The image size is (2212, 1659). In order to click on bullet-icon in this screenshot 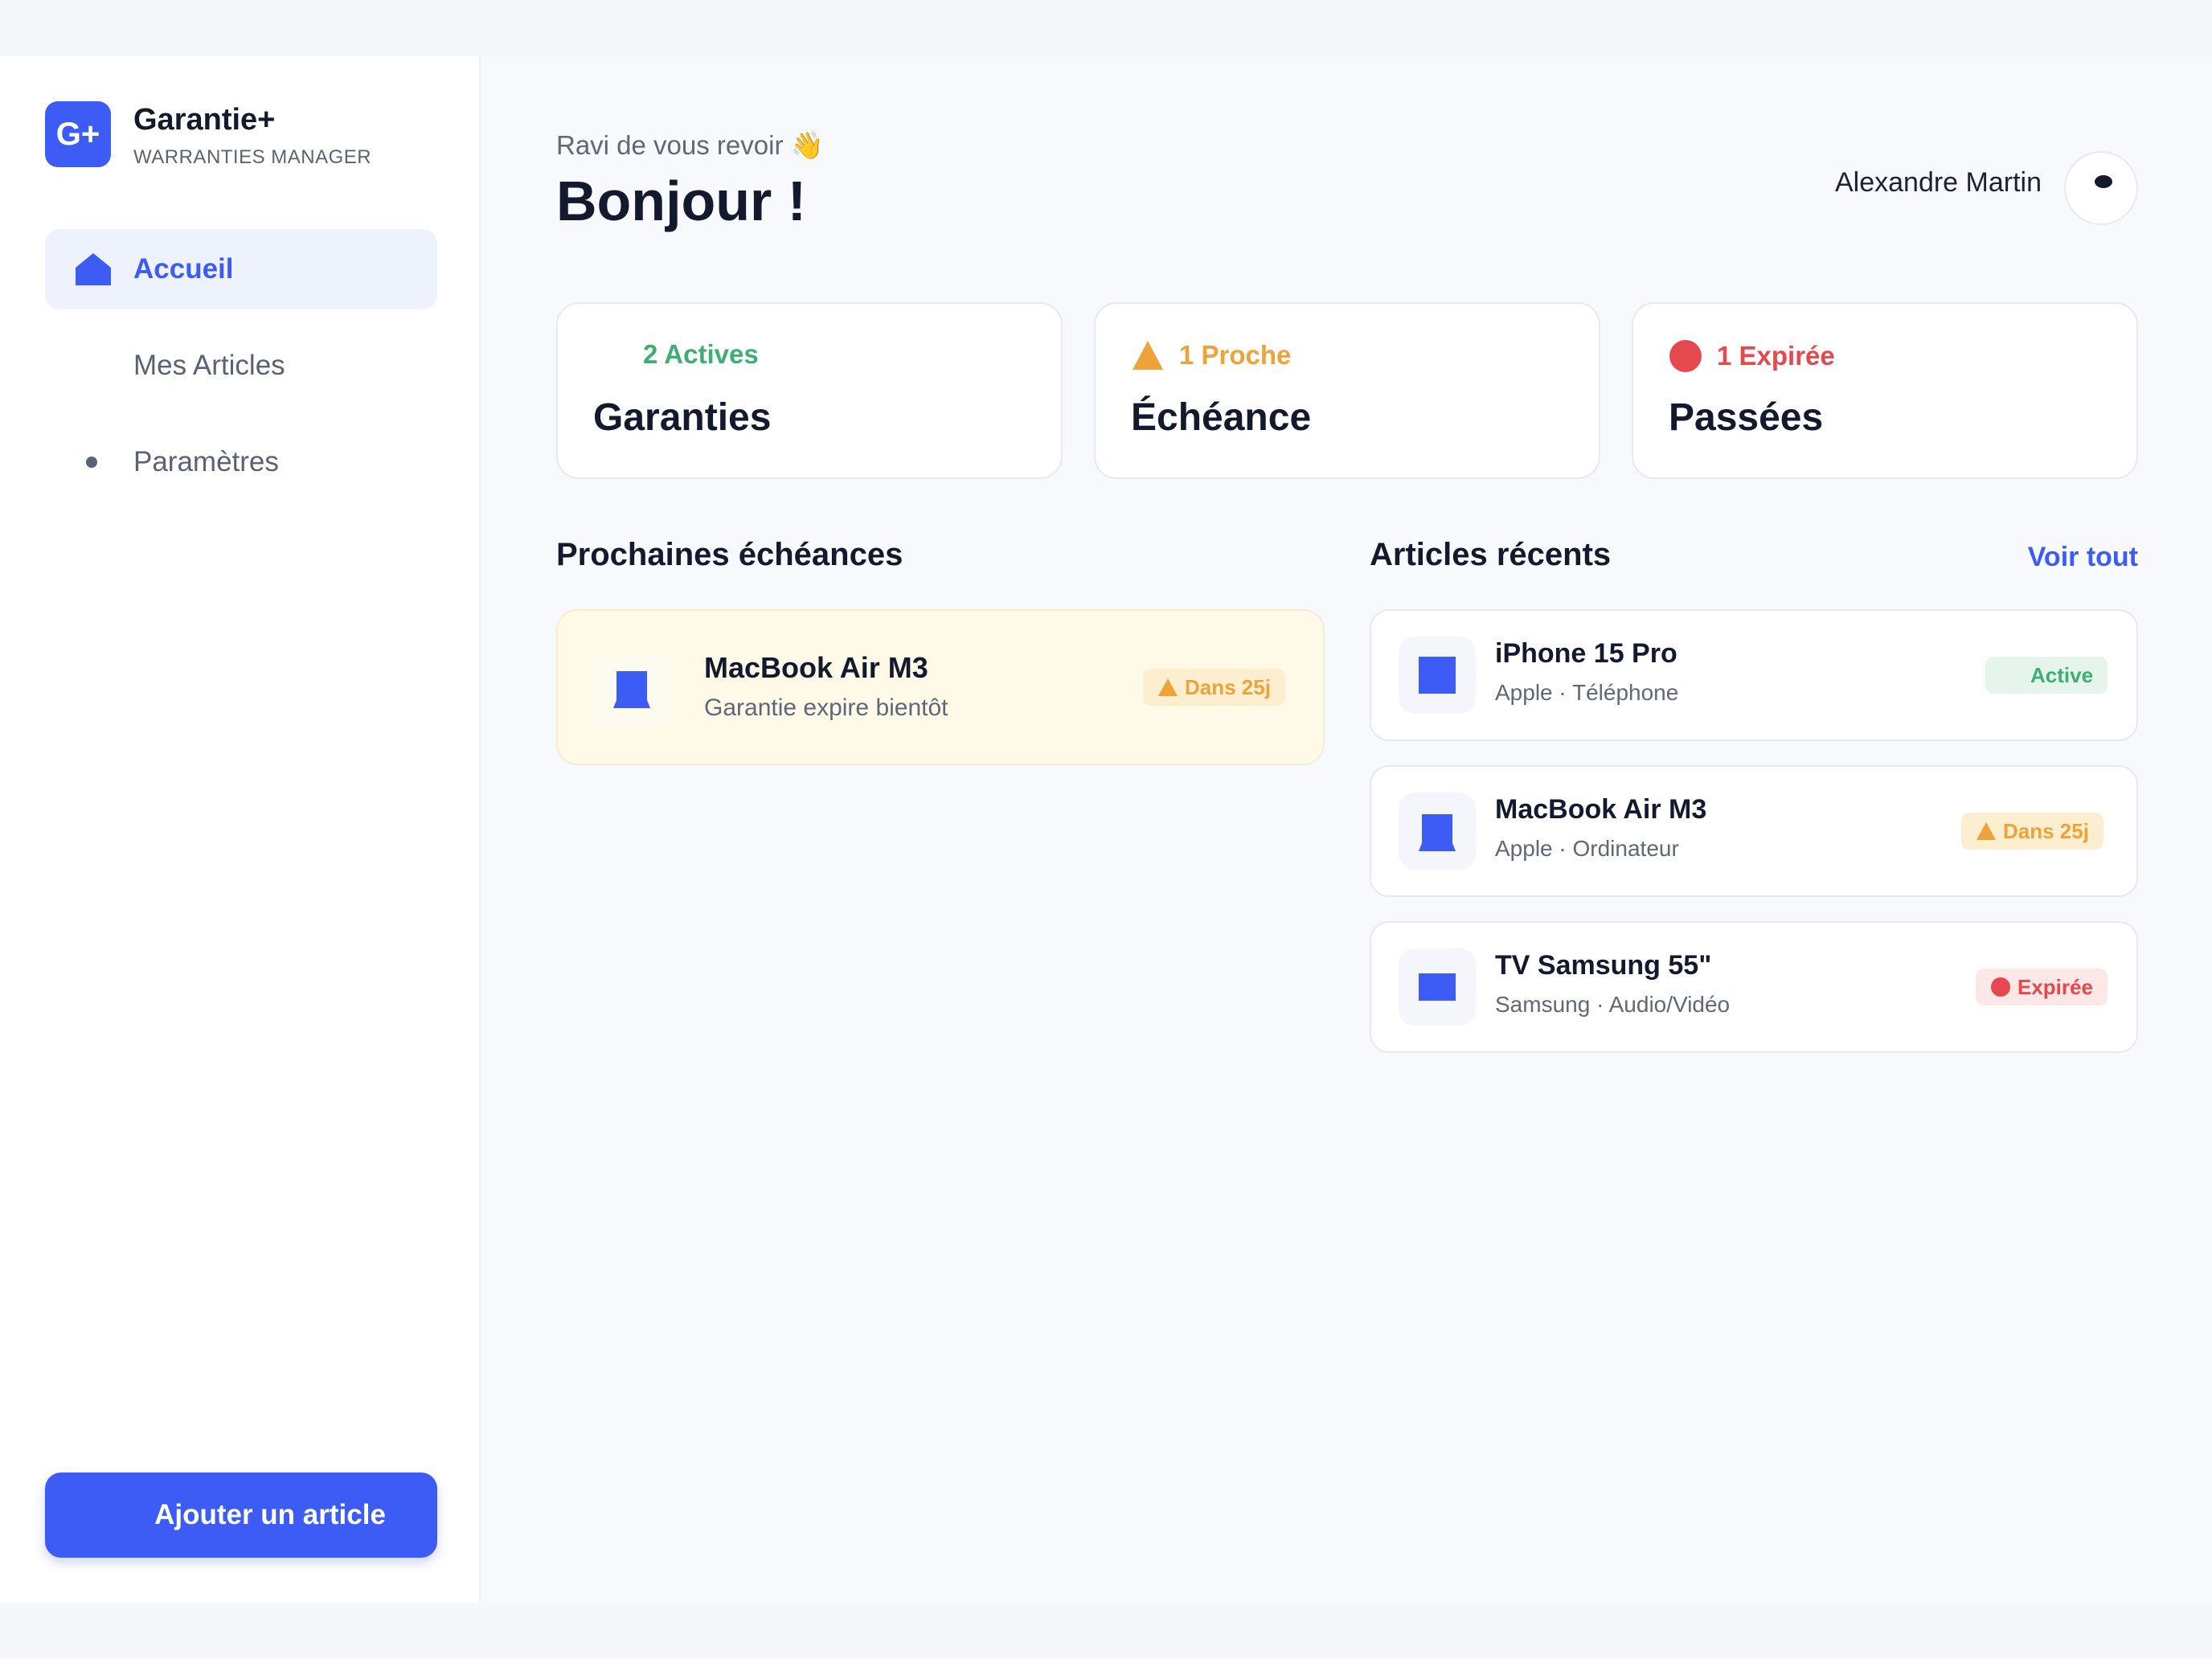, I will do `click(91, 463)`.